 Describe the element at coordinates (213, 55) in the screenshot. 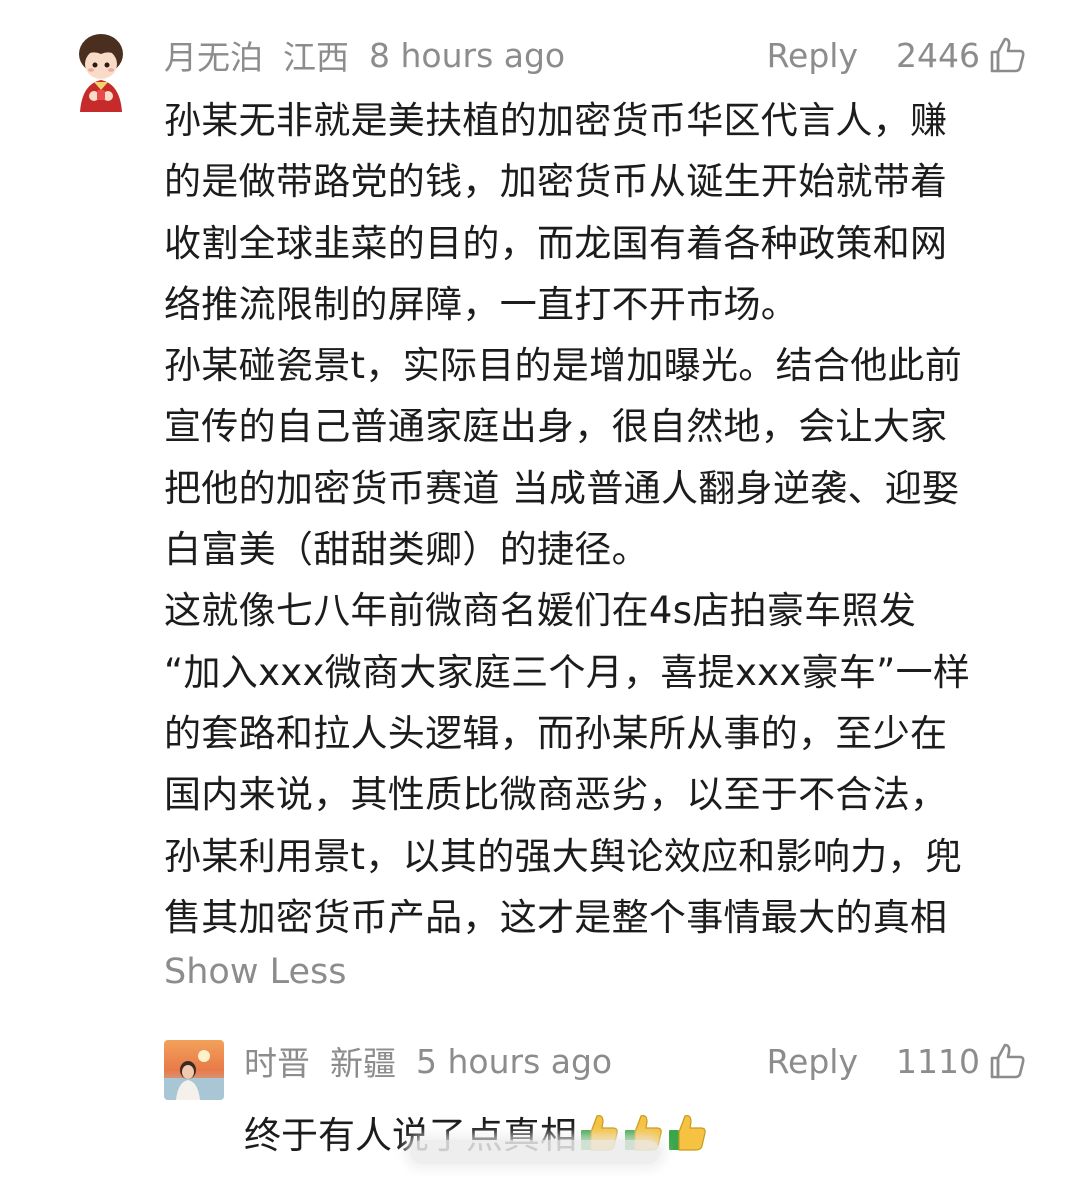

I see `username: 月无泊` at that location.